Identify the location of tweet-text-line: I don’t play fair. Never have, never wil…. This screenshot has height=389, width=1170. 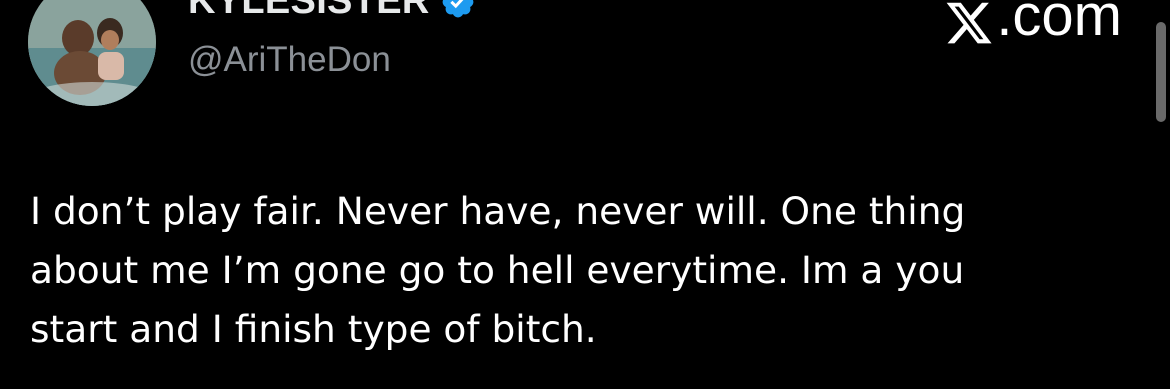
(498, 211).